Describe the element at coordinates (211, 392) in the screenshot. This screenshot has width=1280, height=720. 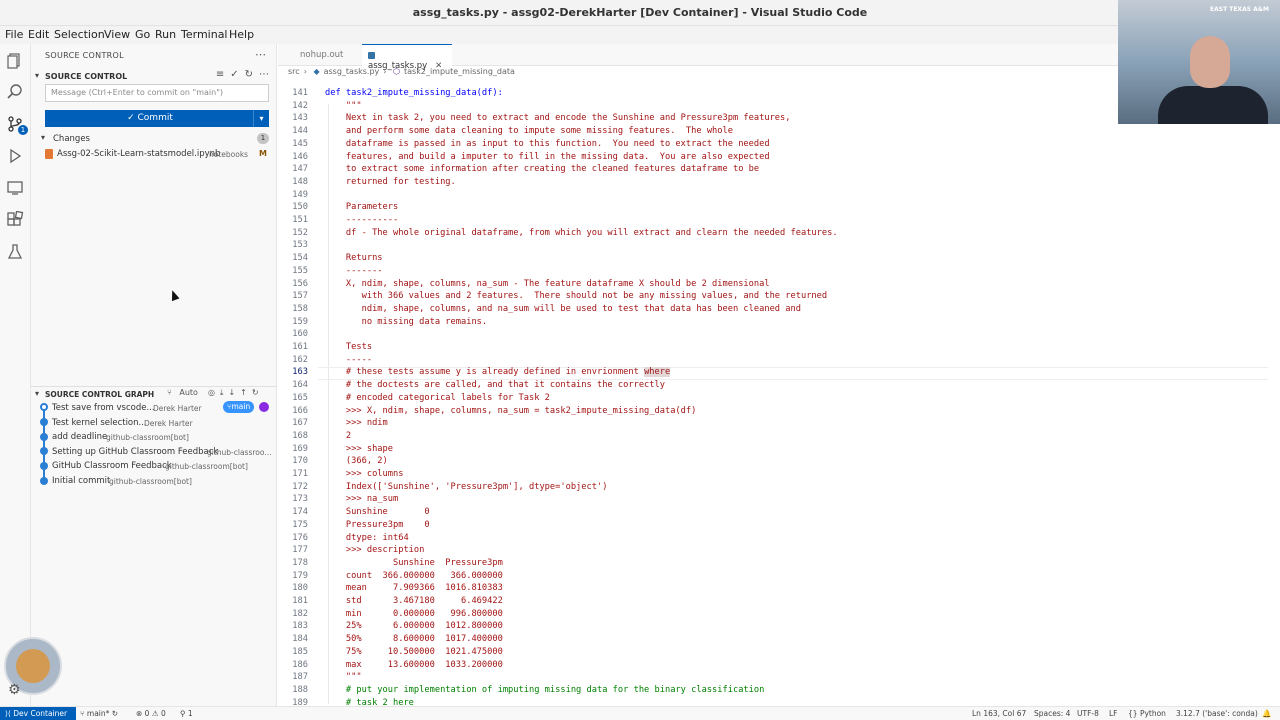
I see `target-icon: ◎` at that location.